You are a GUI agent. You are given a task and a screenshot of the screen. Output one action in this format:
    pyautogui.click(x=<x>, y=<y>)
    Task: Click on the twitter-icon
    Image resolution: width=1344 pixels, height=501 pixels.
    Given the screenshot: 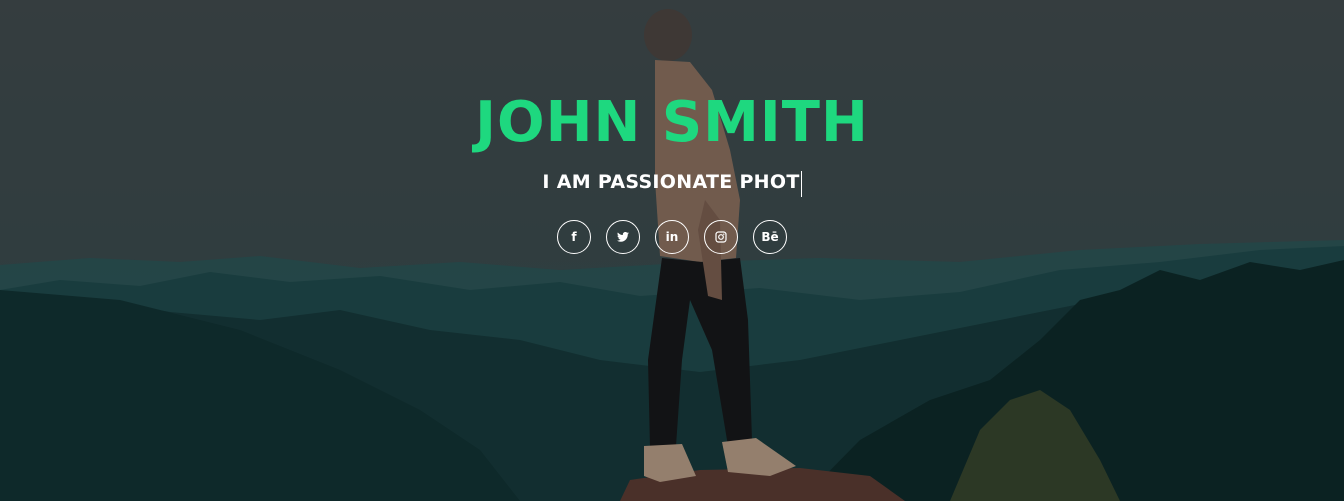 What is the action you would take?
    pyautogui.click(x=623, y=237)
    